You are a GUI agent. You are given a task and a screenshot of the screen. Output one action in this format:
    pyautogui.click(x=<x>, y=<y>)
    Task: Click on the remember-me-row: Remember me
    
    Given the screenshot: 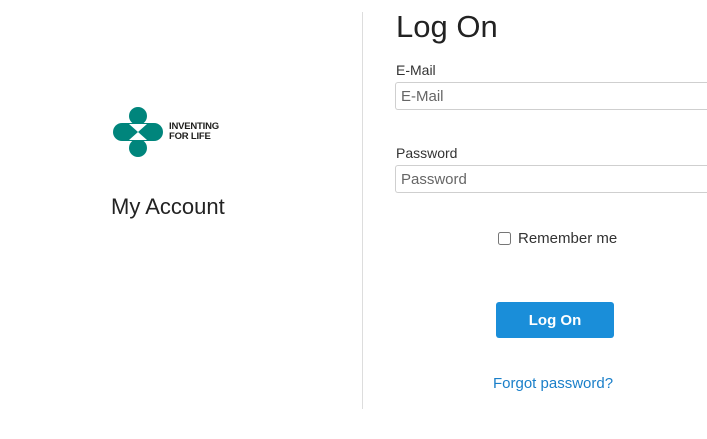 What is the action you would take?
    pyautogui.click(x=557, y=238)
    